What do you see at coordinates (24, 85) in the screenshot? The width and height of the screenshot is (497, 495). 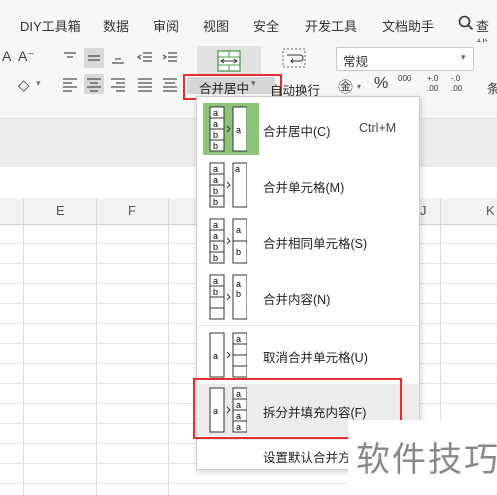 I see `eraser-icon: ◇` at bounding box center [24, 85].